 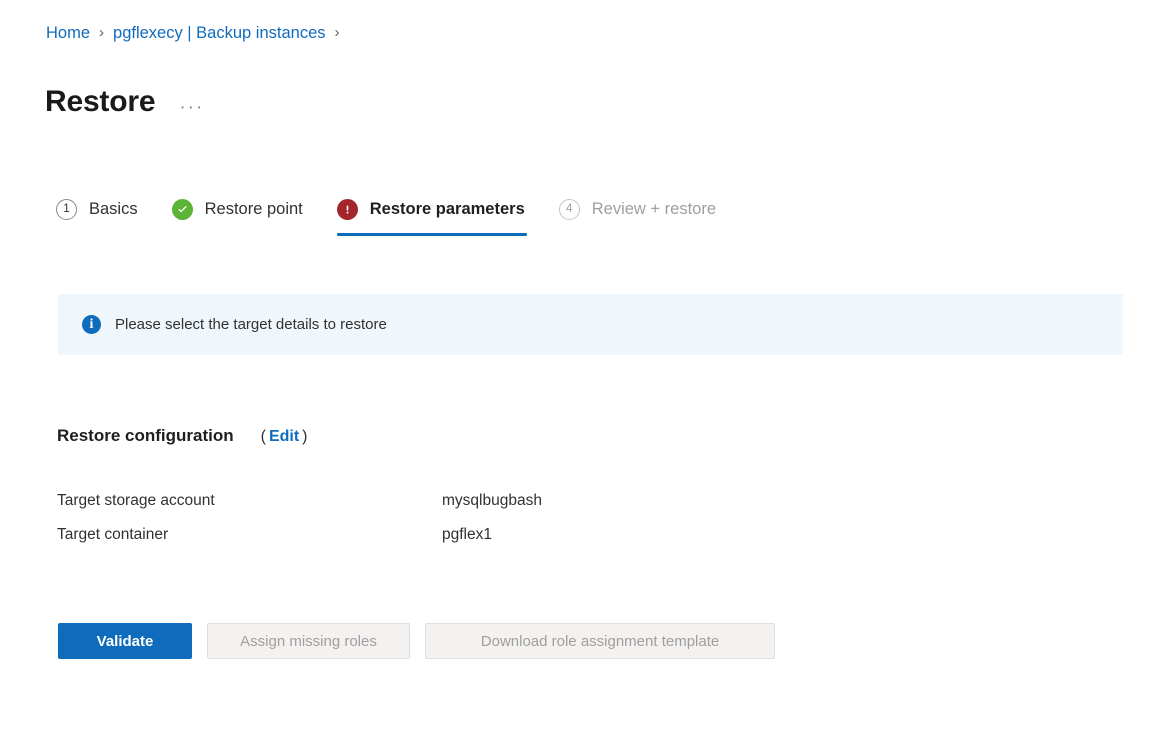 What do you see at coordinates (191, 103) in the screenshot?
I see `more-actions-icon: ···` at bounding box center [191, 103].